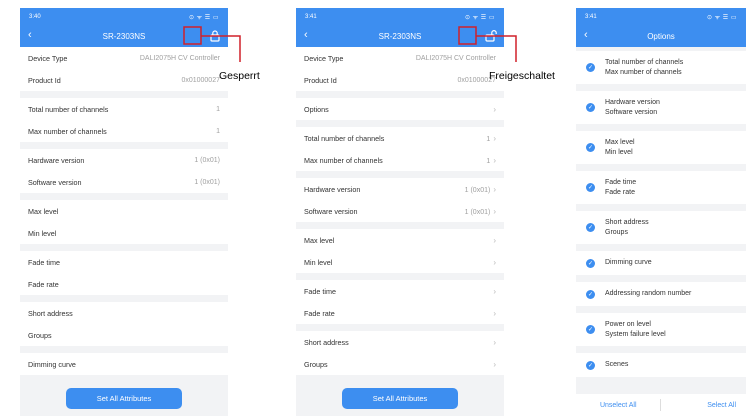 This screenshot has width=746, height=416. I want to click on padlock-closed-icon, so click(215, 36).